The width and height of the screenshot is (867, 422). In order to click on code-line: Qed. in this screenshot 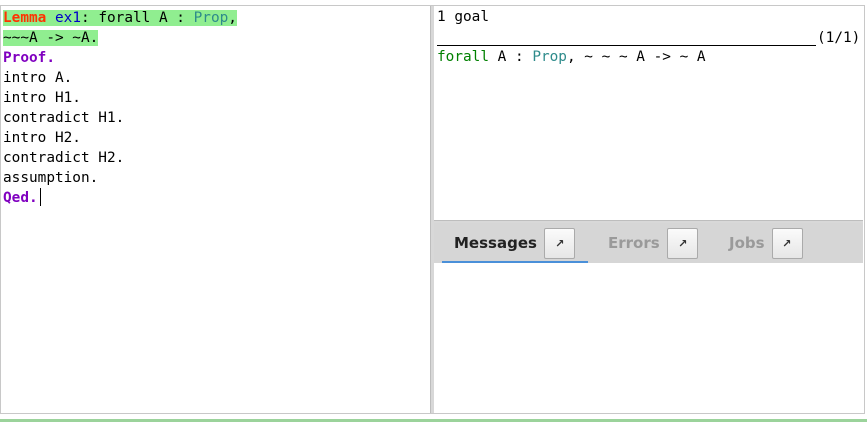, I will do `click(22, 198)`.